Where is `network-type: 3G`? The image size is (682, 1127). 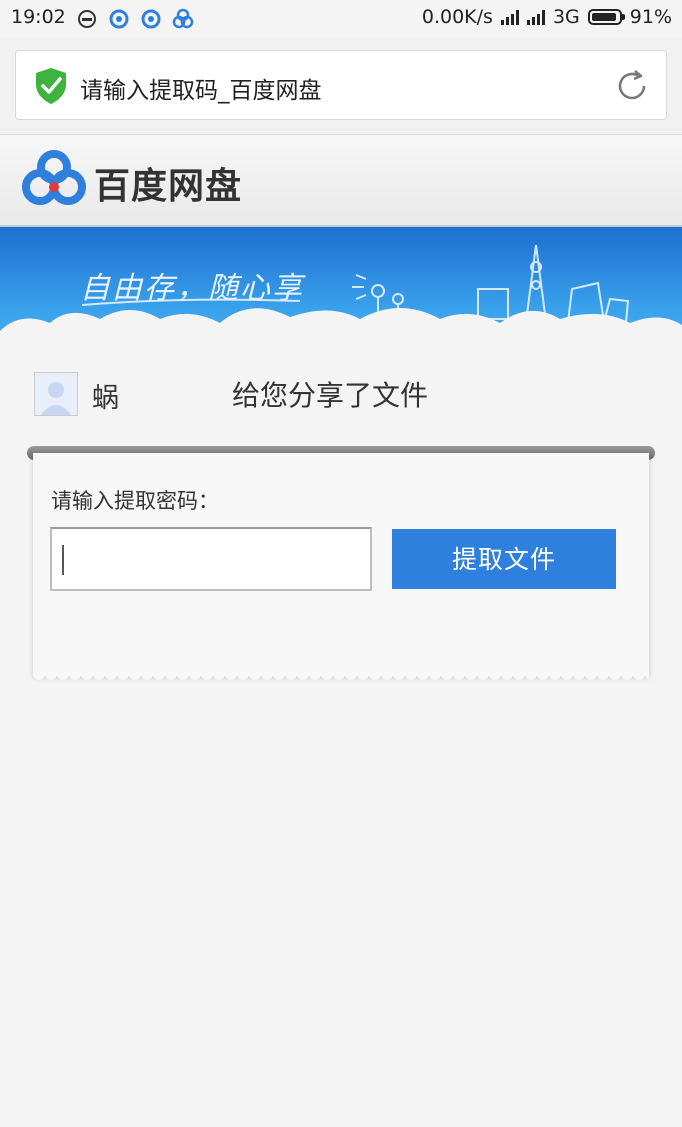 network-type: 3G is located at coordinates (566, 17).